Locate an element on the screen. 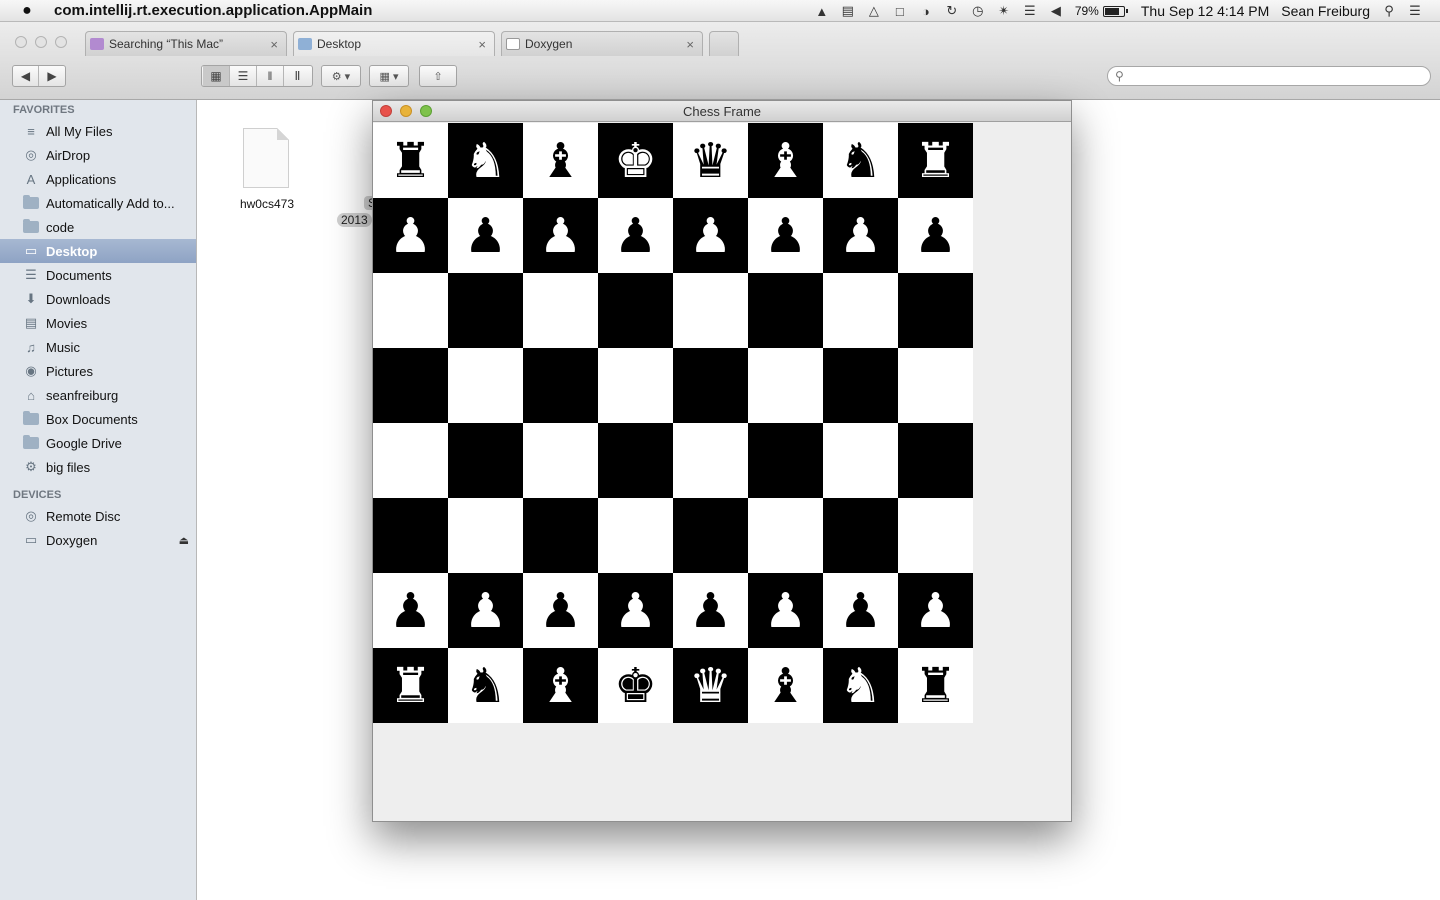 This screenshot has height=900, width=1440. list-view-button: ☰ is located at coordinates (243, 76).